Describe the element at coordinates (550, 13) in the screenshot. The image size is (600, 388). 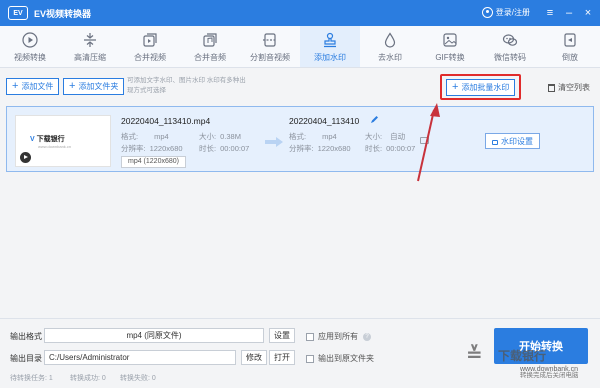
I see `hamburger-icon: ≡` at that location.